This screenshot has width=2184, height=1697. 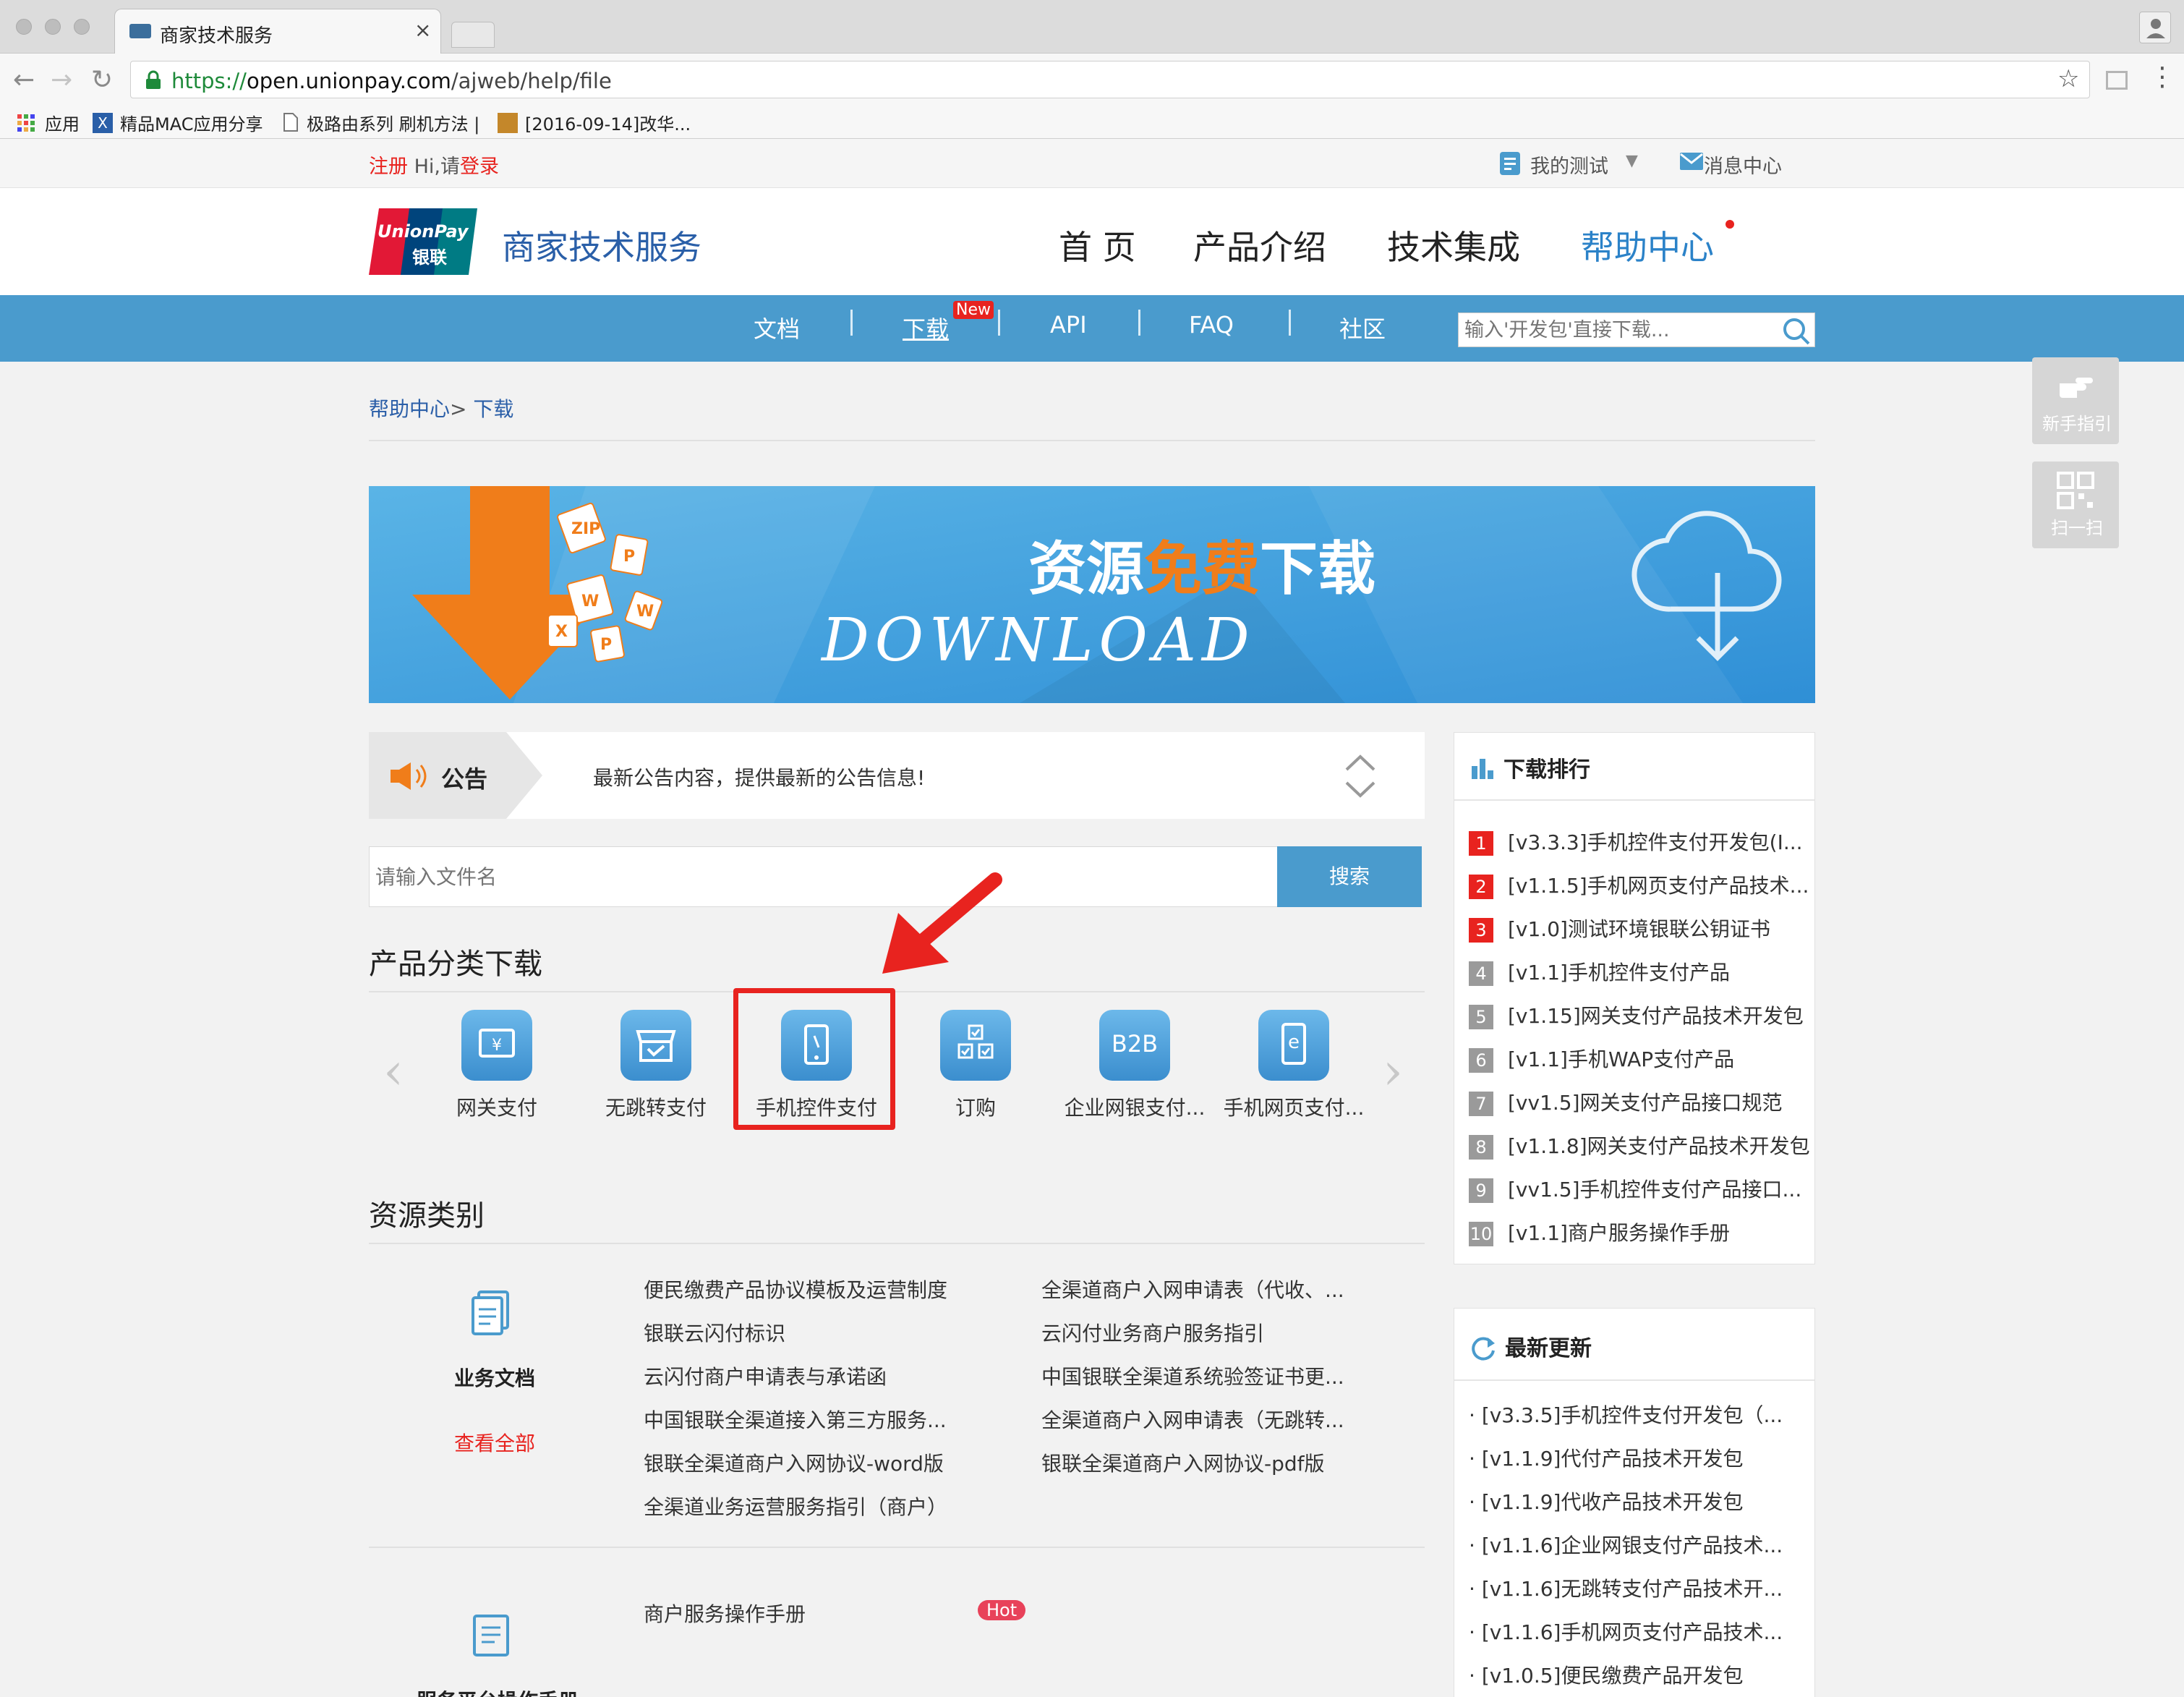 I want to click on rank-number-badge: 6, so click(x=1481, y=1060).